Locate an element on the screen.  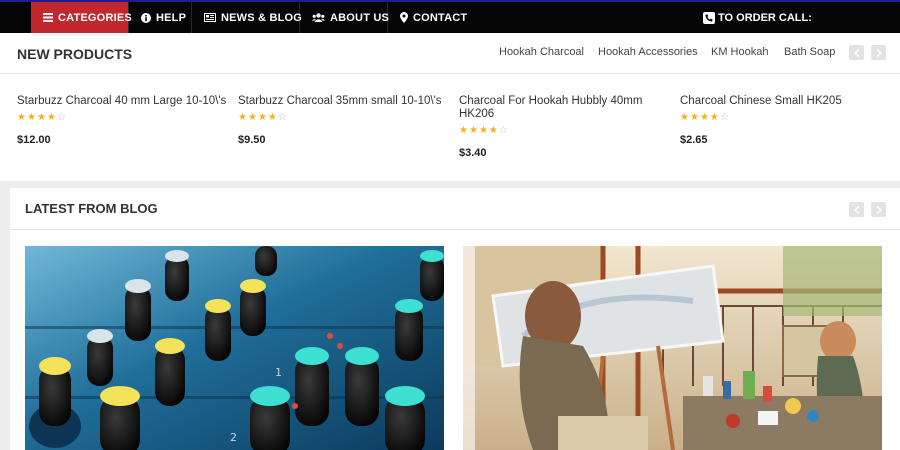
blog-prev-button is located at coordinates (856, 209).